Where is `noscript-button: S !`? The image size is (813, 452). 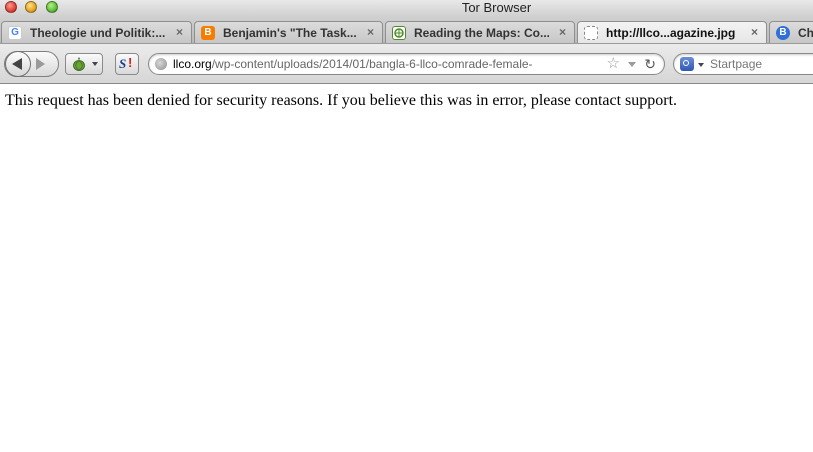 noscript-button: S ! is located at coordinates (127, 64).